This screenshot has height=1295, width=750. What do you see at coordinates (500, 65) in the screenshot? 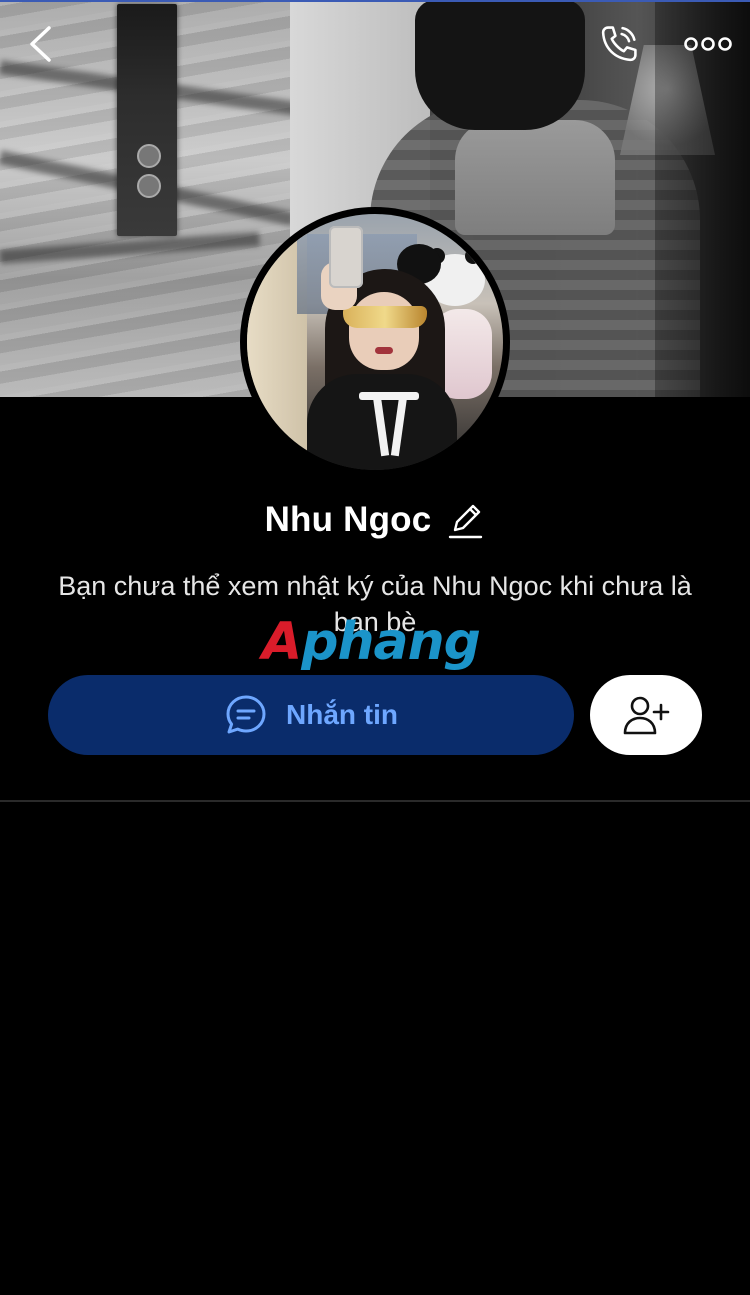
I see `cover-hair` at bounding box center [500, 65].